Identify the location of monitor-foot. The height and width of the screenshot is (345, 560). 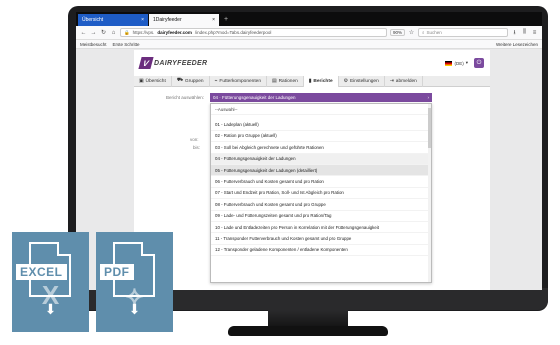
(308, 331).